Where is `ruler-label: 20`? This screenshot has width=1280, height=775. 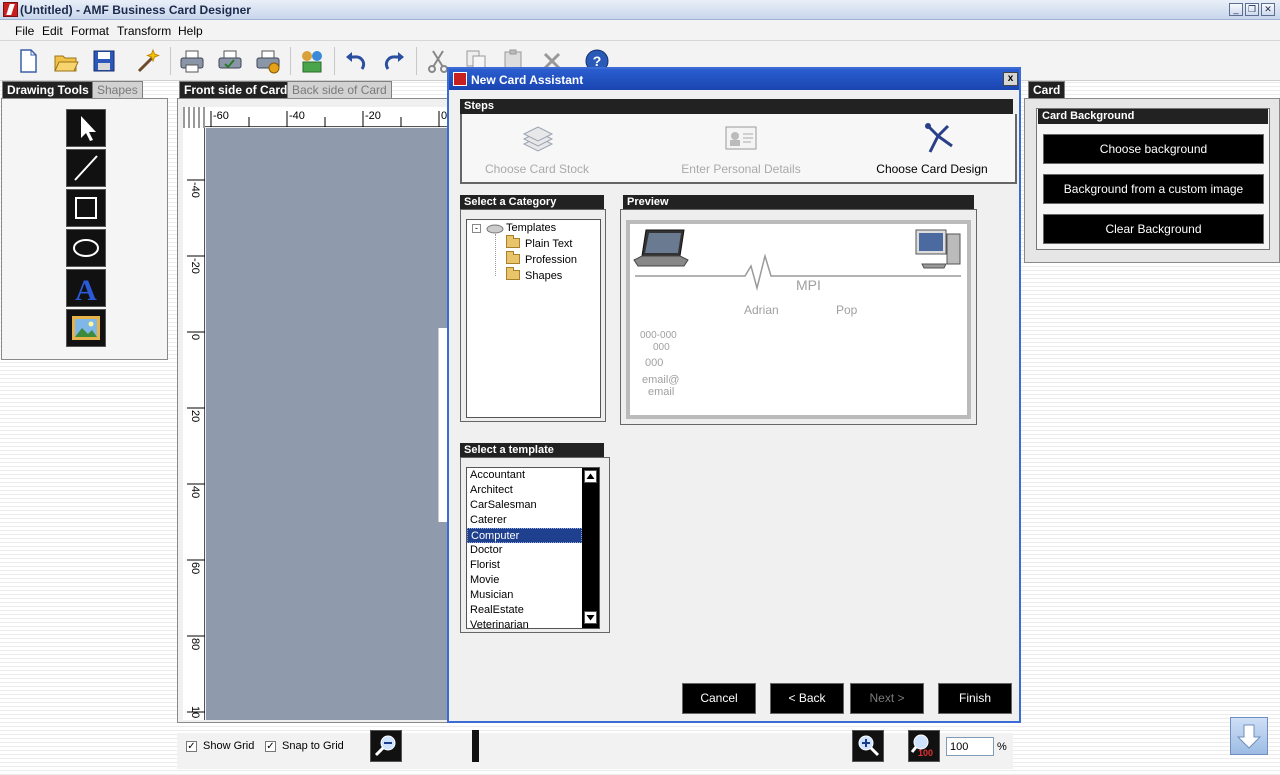
ruler-label: 20 is located at coordinates (195, 416).